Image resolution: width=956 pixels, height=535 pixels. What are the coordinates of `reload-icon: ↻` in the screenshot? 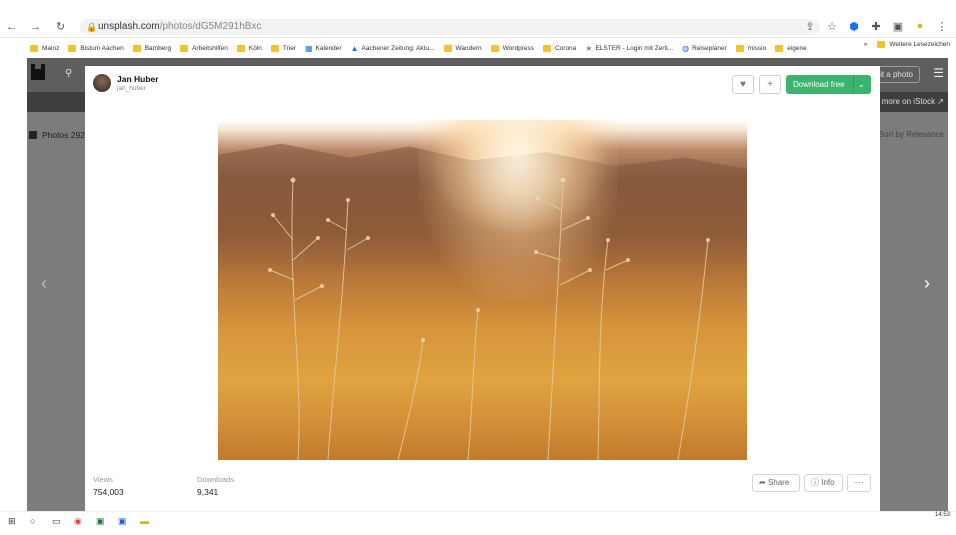 It's located at (60, 27).